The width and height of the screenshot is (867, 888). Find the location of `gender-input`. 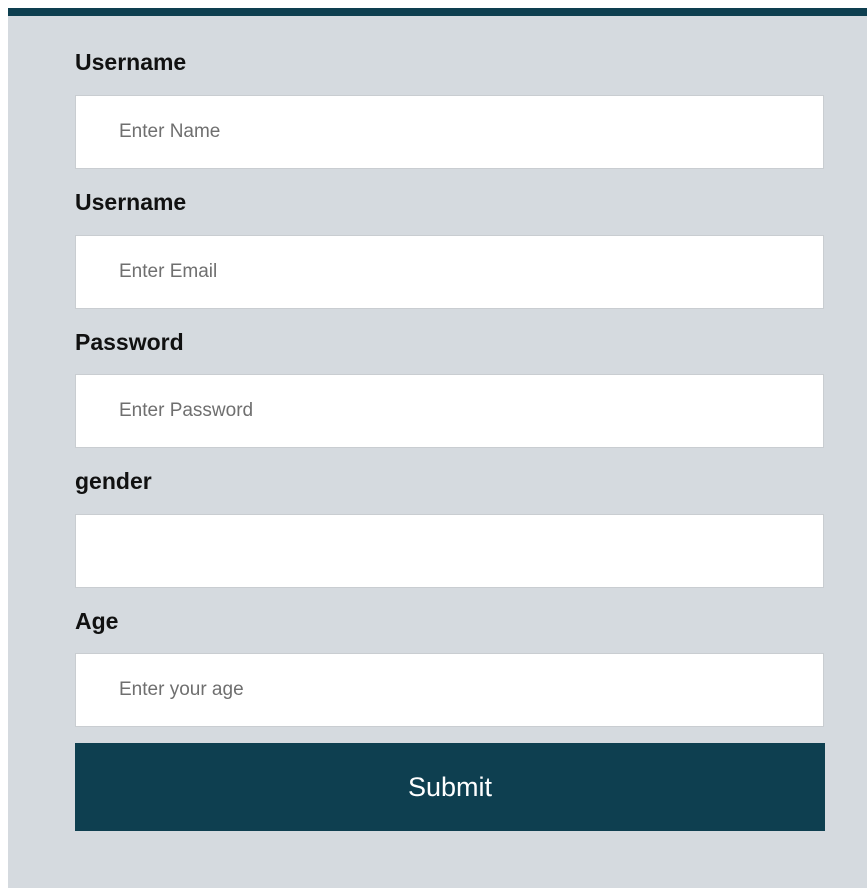

gender-input is located at coordinates (449, 551).